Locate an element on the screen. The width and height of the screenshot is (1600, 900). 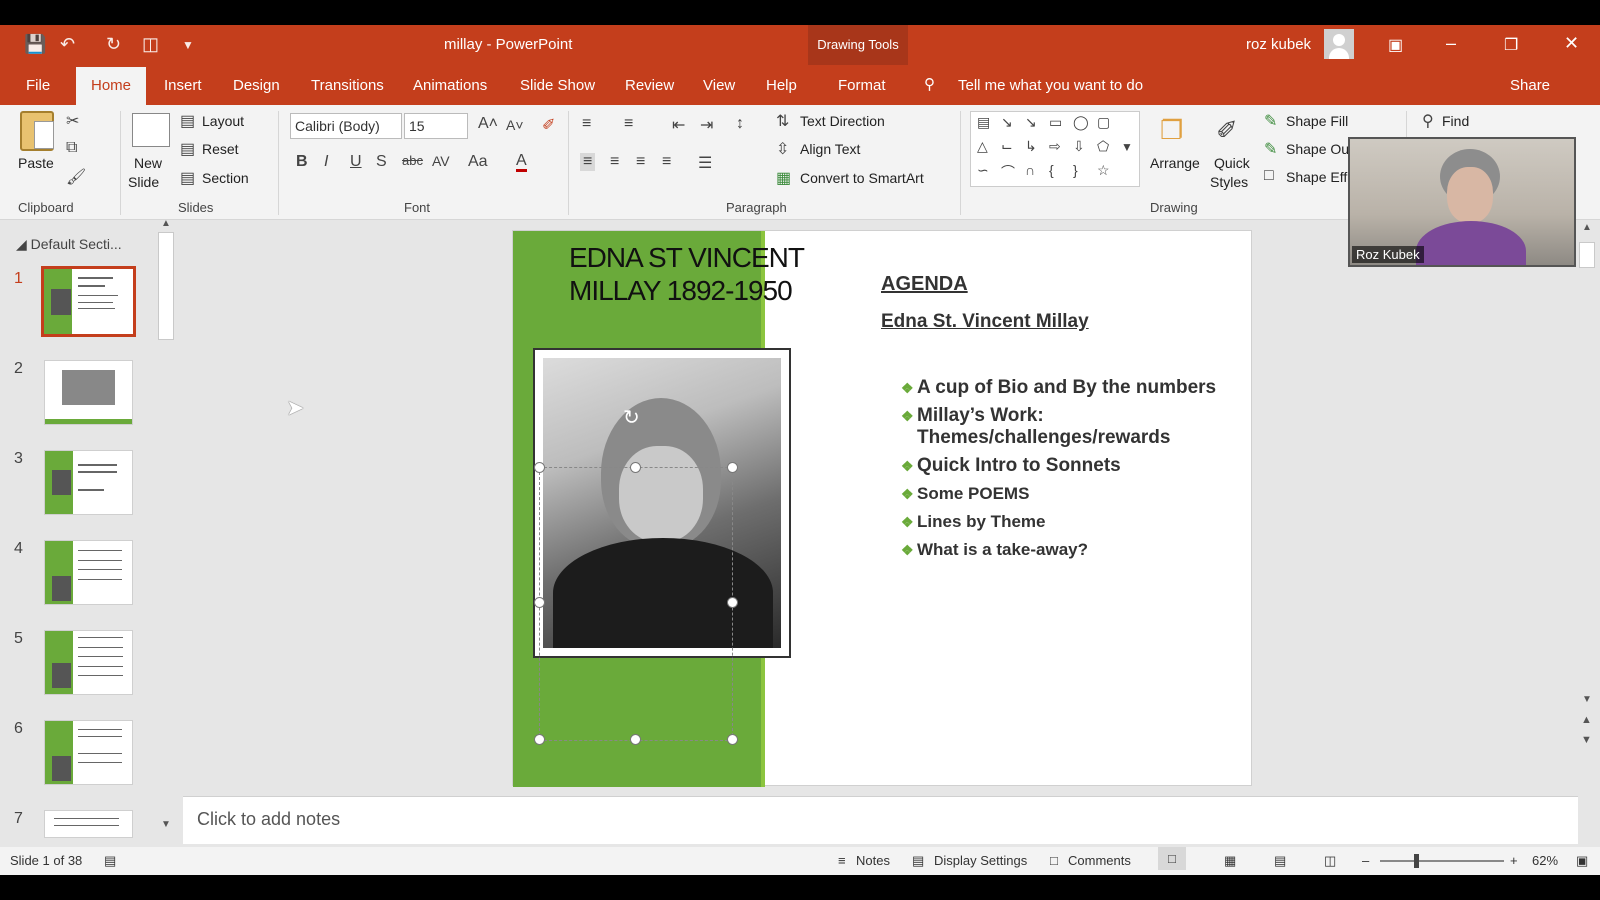
format-painter-icon: 🖌 is located at coordinates (76, 177).